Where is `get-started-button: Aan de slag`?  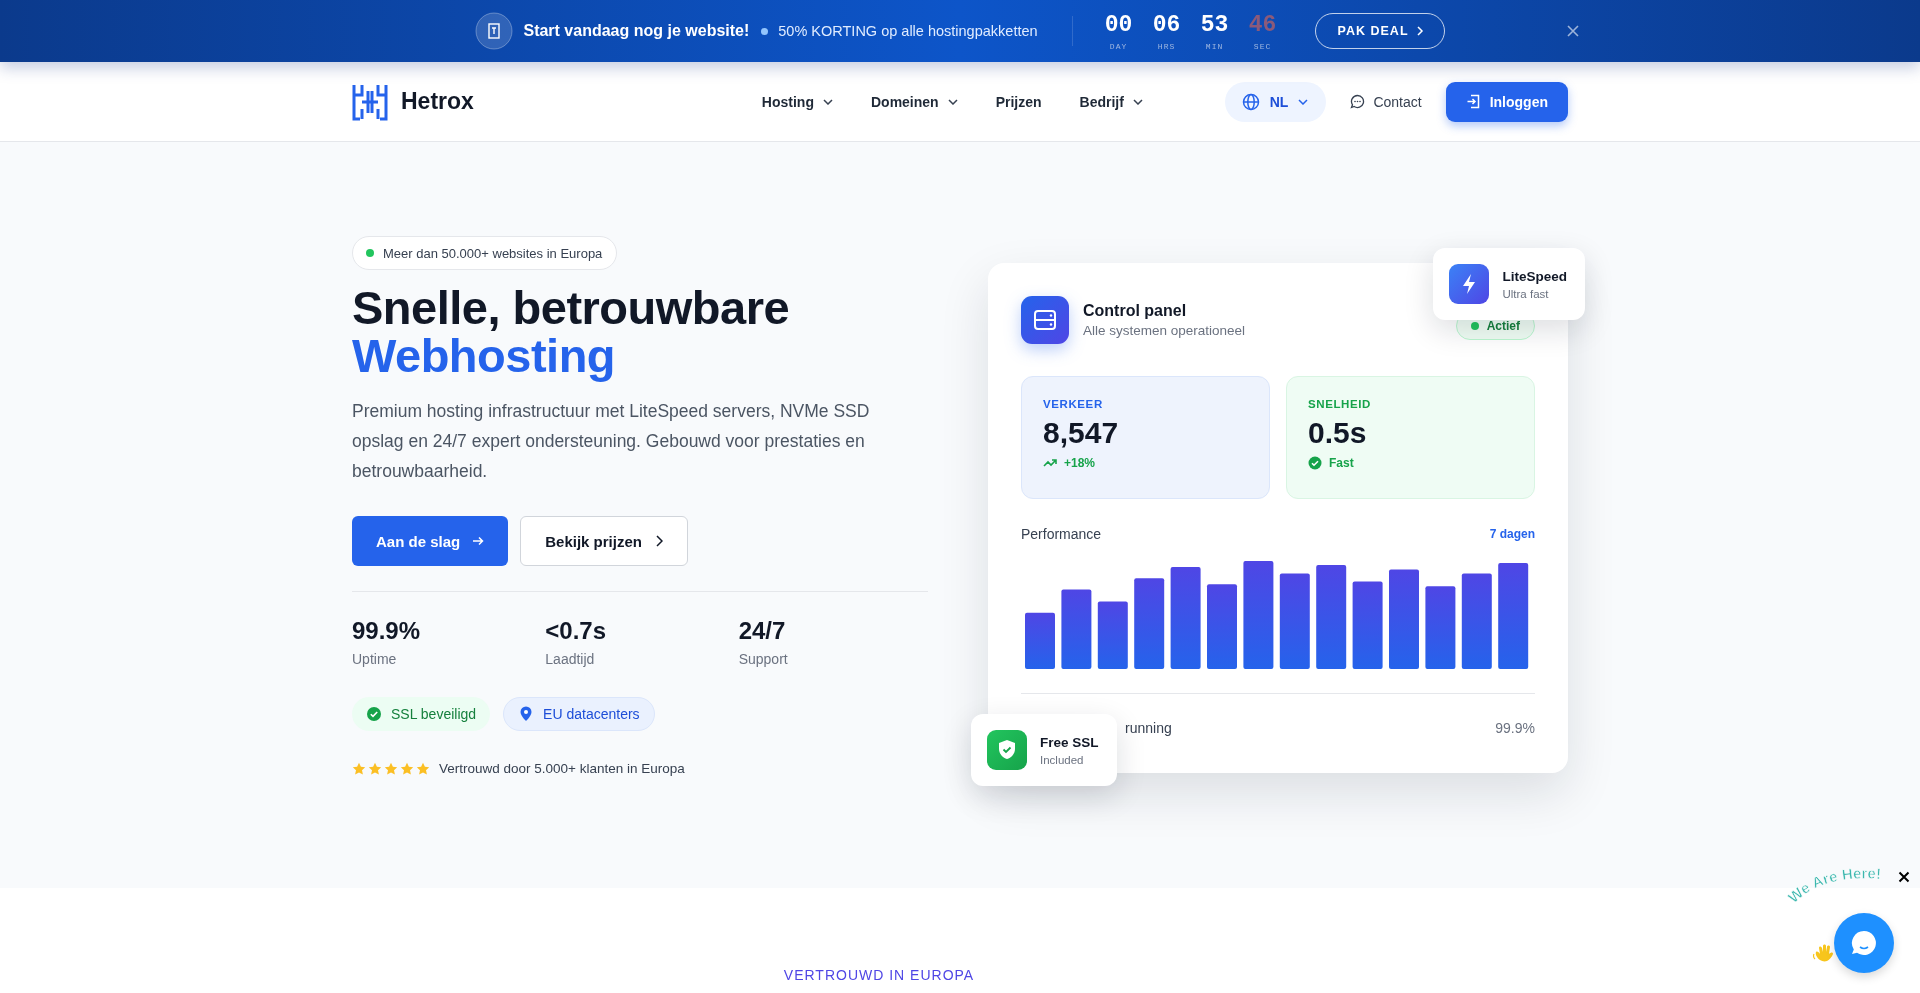
get-started-button: Aan de slag is located at coordinates (430, 541).